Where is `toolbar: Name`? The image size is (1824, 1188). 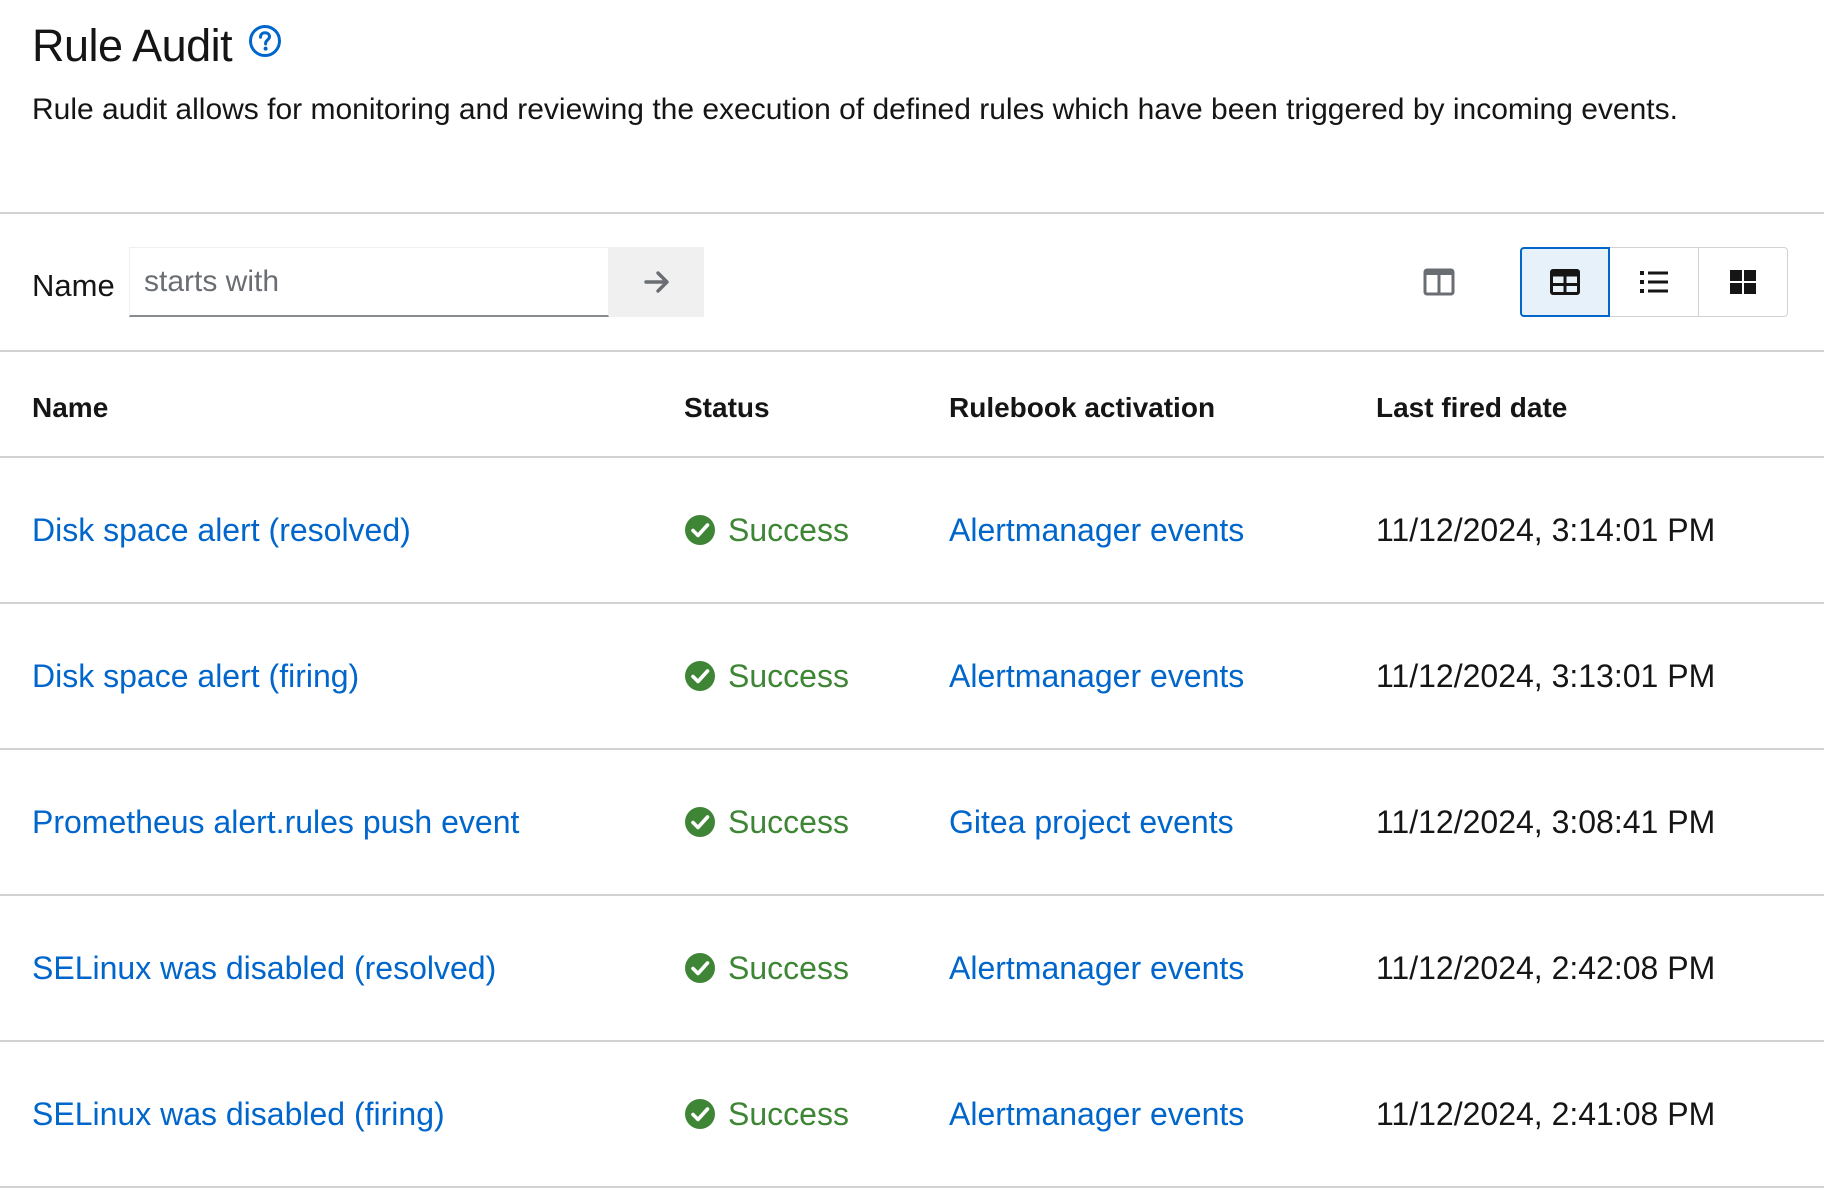
toolbar: Name is located at coordinates (912, 282).